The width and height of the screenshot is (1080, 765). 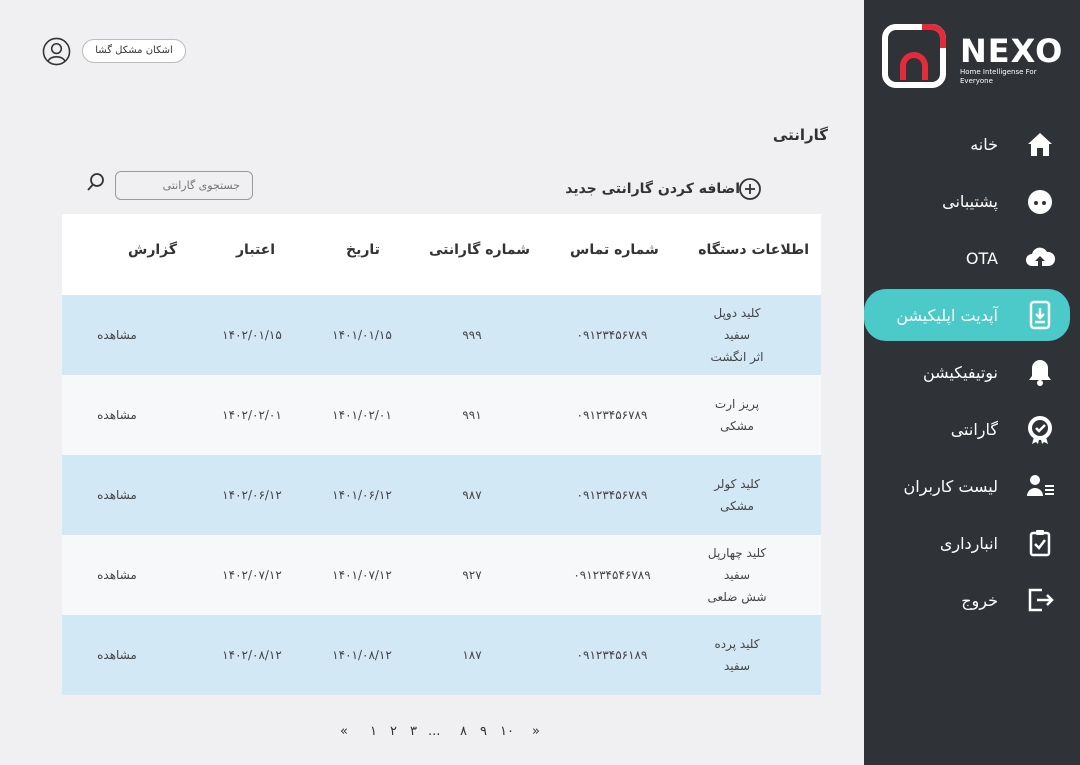 What do you see at coordinates (1040, 202) in the screenshot?
I see `support-icon` at bounding box center [1040, 202].